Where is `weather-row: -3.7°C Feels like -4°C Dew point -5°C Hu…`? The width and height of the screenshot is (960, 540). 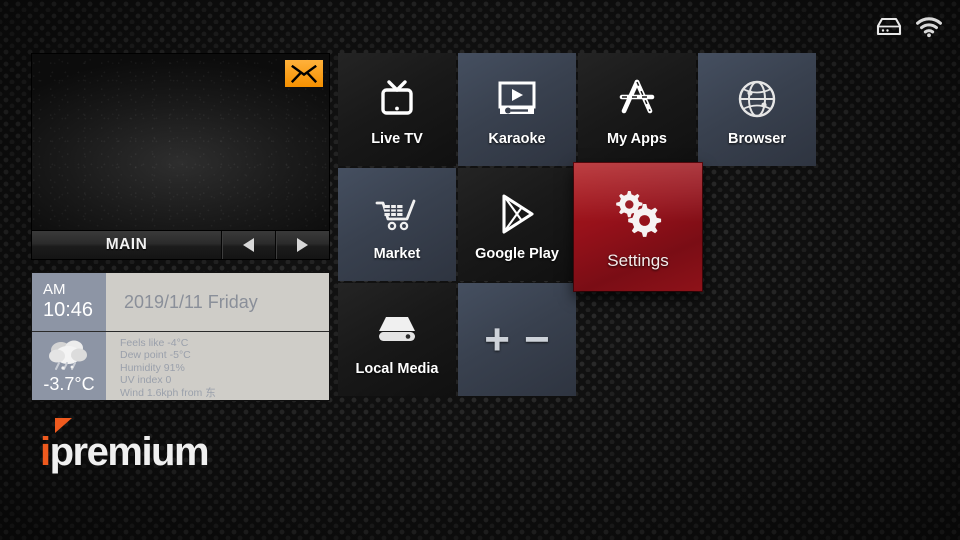
weather-row: -3.7°C Feels like -4°C Dew point -5°C Hu… is located at coordinates (180, 365).